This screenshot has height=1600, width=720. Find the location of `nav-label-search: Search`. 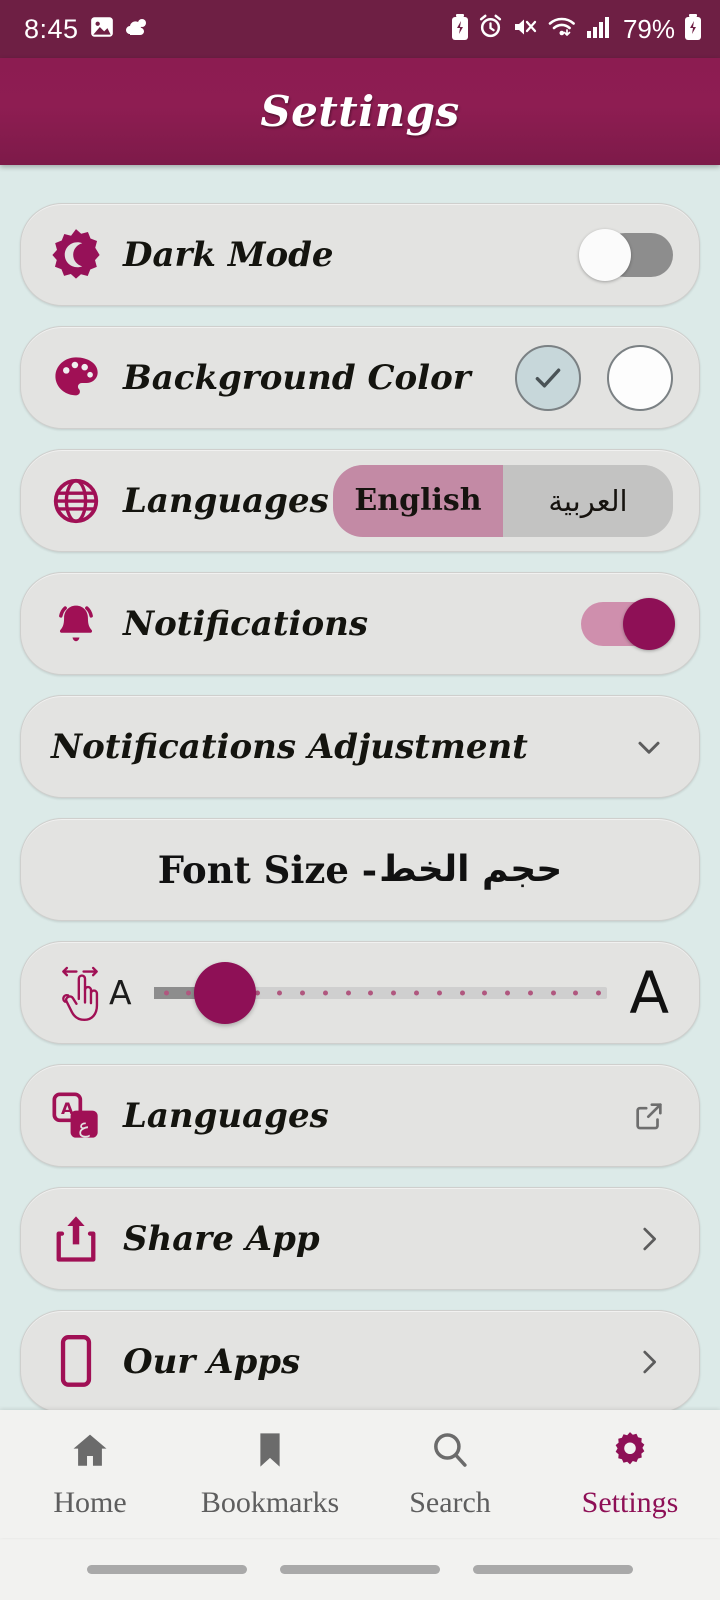

nav-label-search: Search is located at coordinates (450, 1502).